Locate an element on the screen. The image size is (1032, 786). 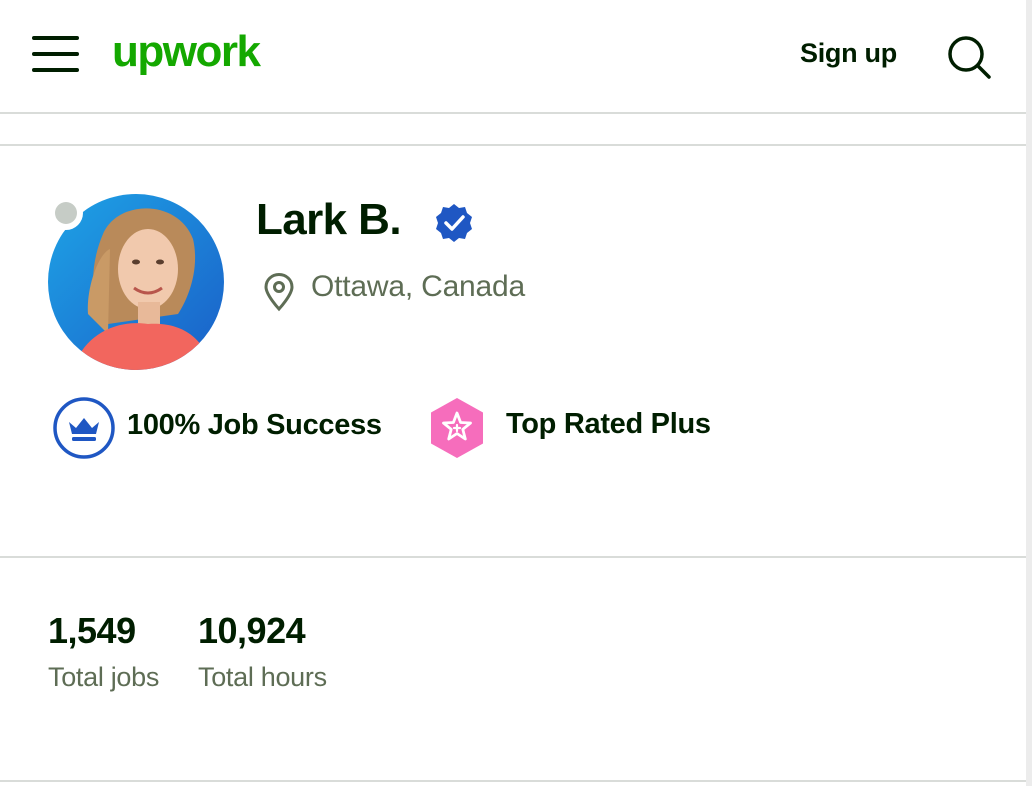
hamburger-menu-button is located at coordinates (56, 54).